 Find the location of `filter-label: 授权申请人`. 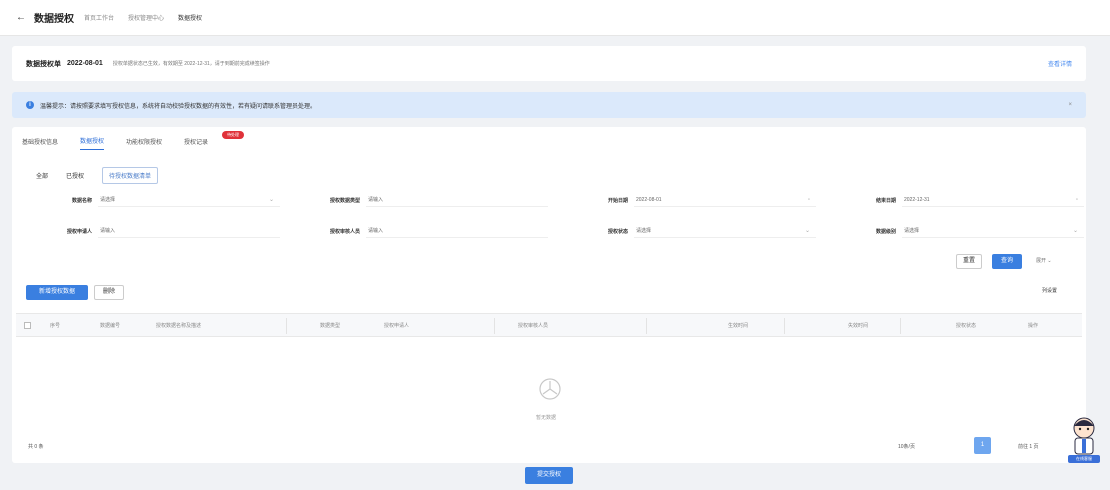

filter-label: 授权申请人 is located at coordinates (79, 231).